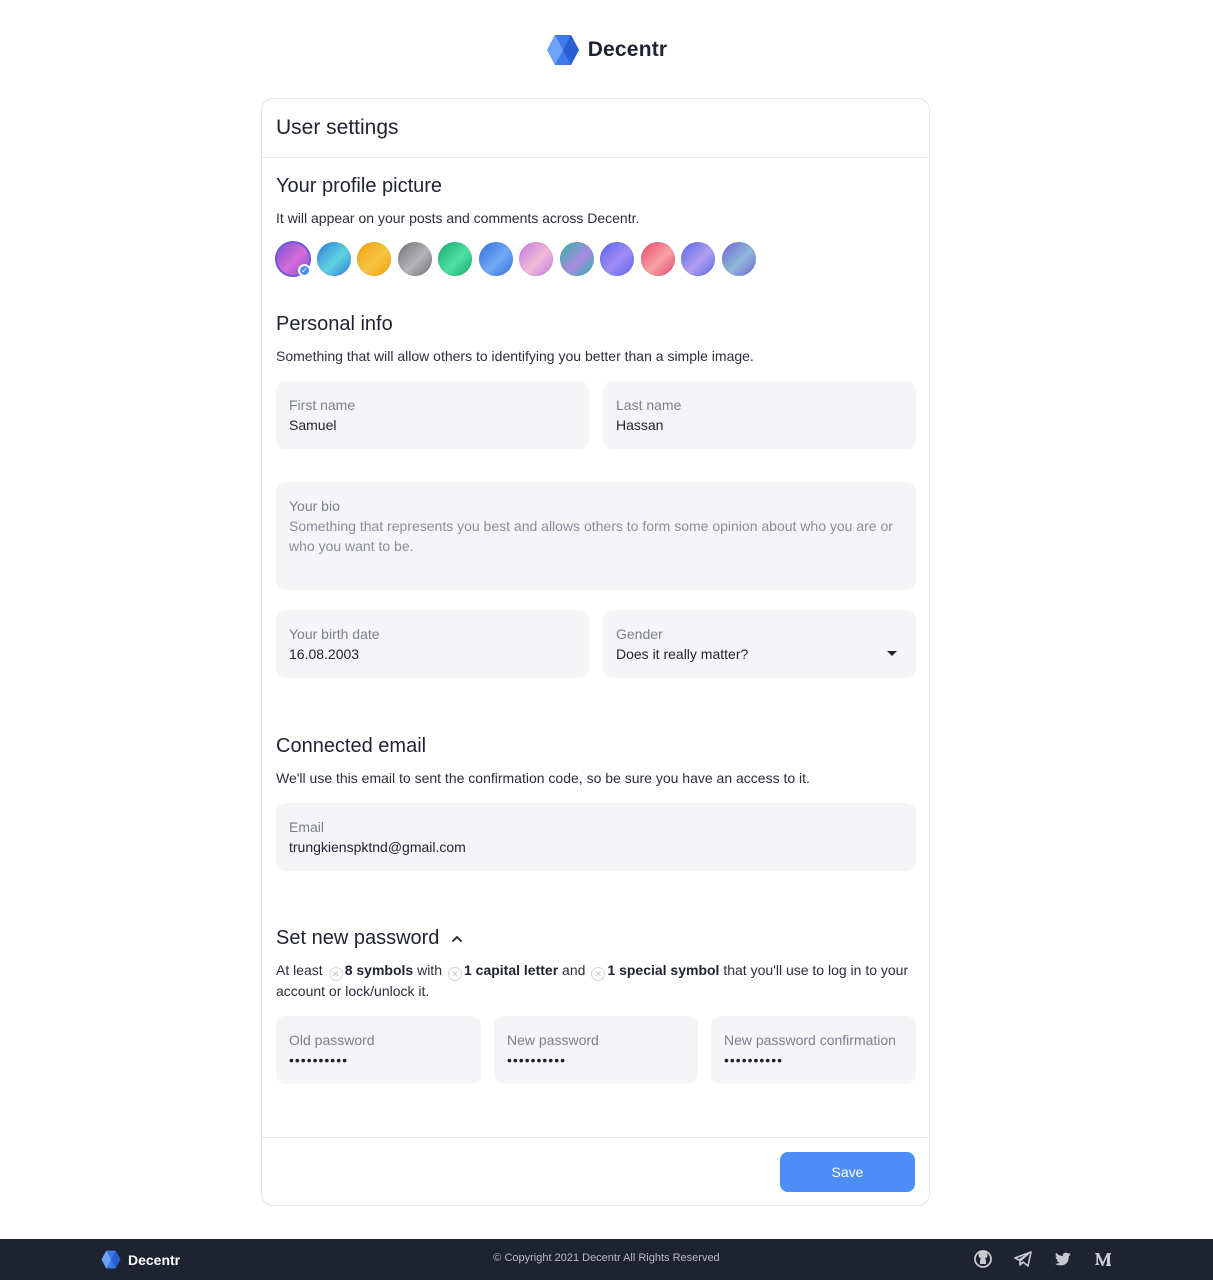 This screenshot has height=1280, width=1213. Describe the element at coordinates (627, 49) in the screenshot. I see `brand-name: Decentr` at that location.